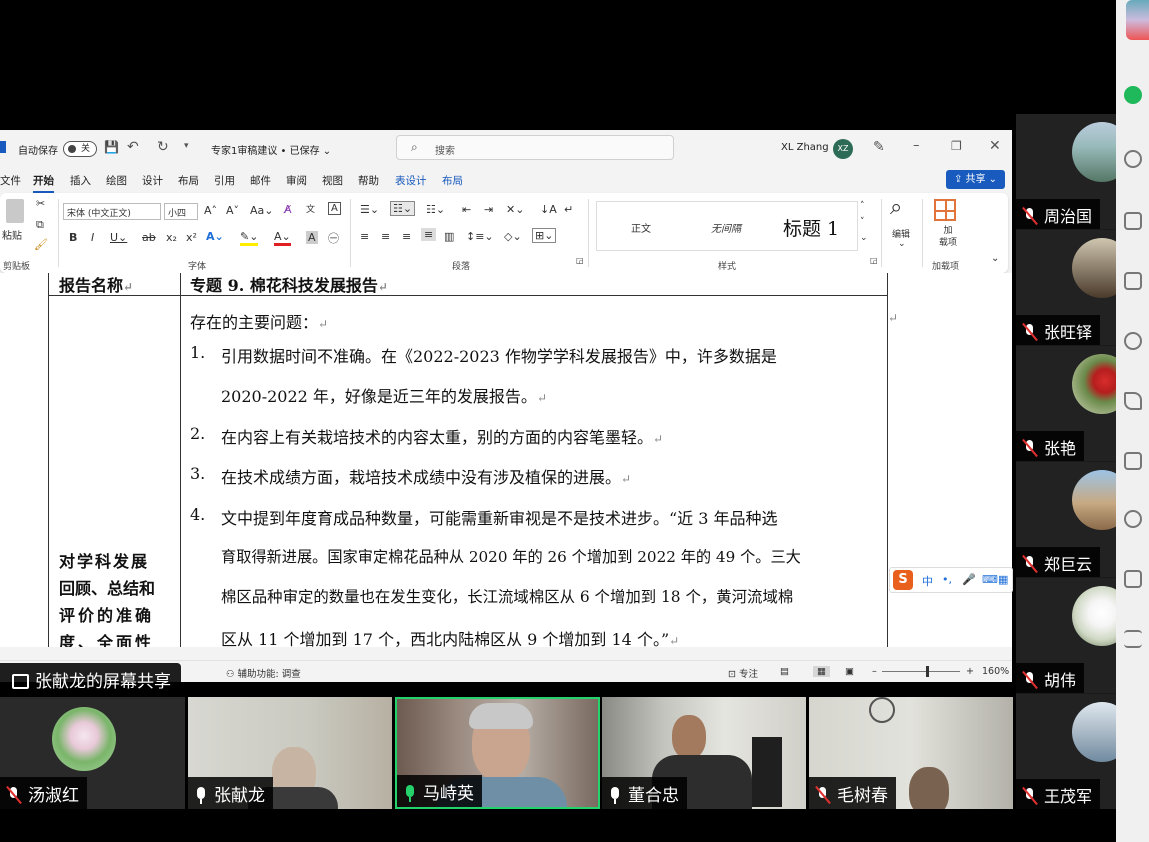 The height and width of the screenshot is (842, 1149). What do you see at coordinates (1066, 403) in the screenshot?
I see `participant-tile: 张艳` at bounding box center [1066, 403].